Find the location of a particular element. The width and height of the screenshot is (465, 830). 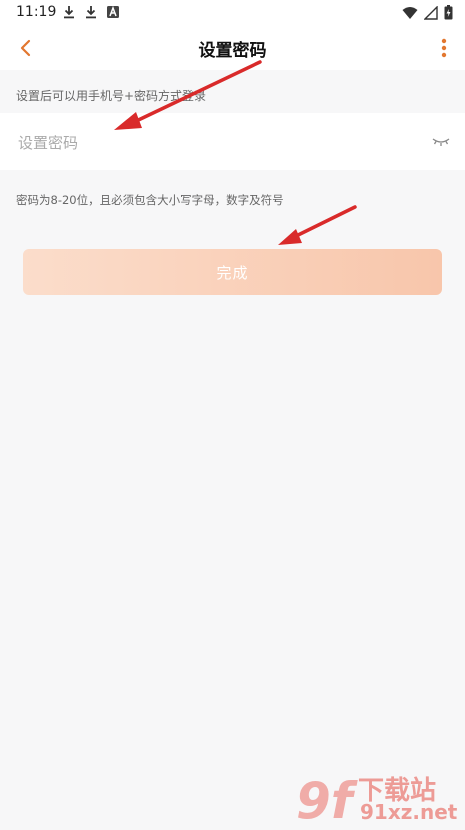

more-vertical-icon is located at coordinates (444, 48).